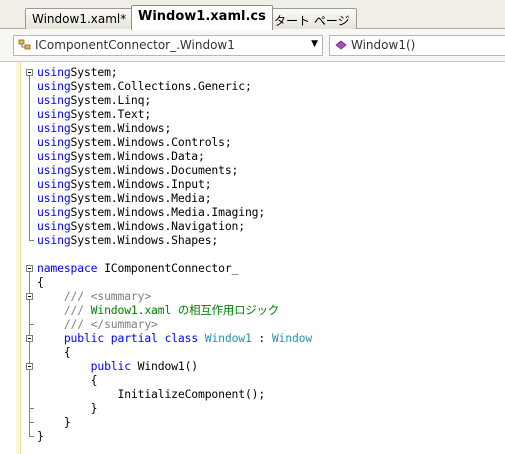 The height and width of the screenshot is (454, 505). I want to click on code-line: /// Window1.xaml の相互作用ロジック, so click(158, 310).